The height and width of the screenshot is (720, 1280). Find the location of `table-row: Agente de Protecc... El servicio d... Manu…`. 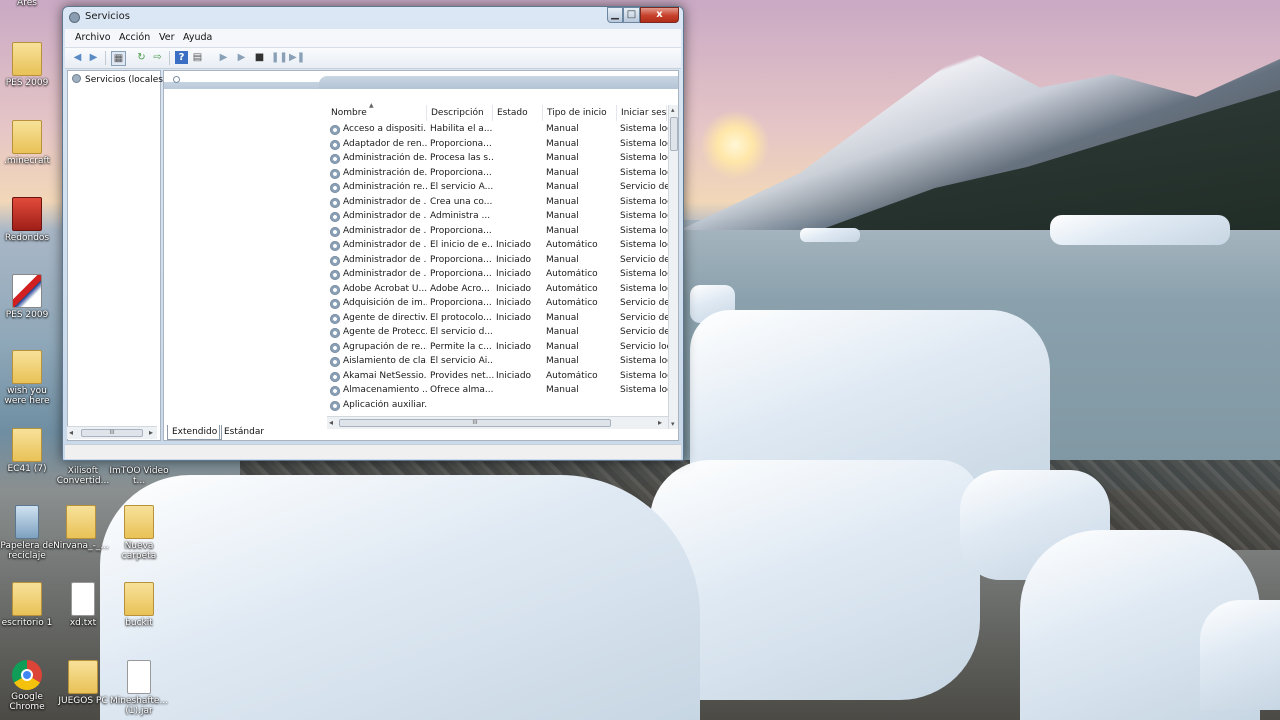

table-row: Agente de Protecc... El servicio d... Manu… is located at coordinates (497, 333).